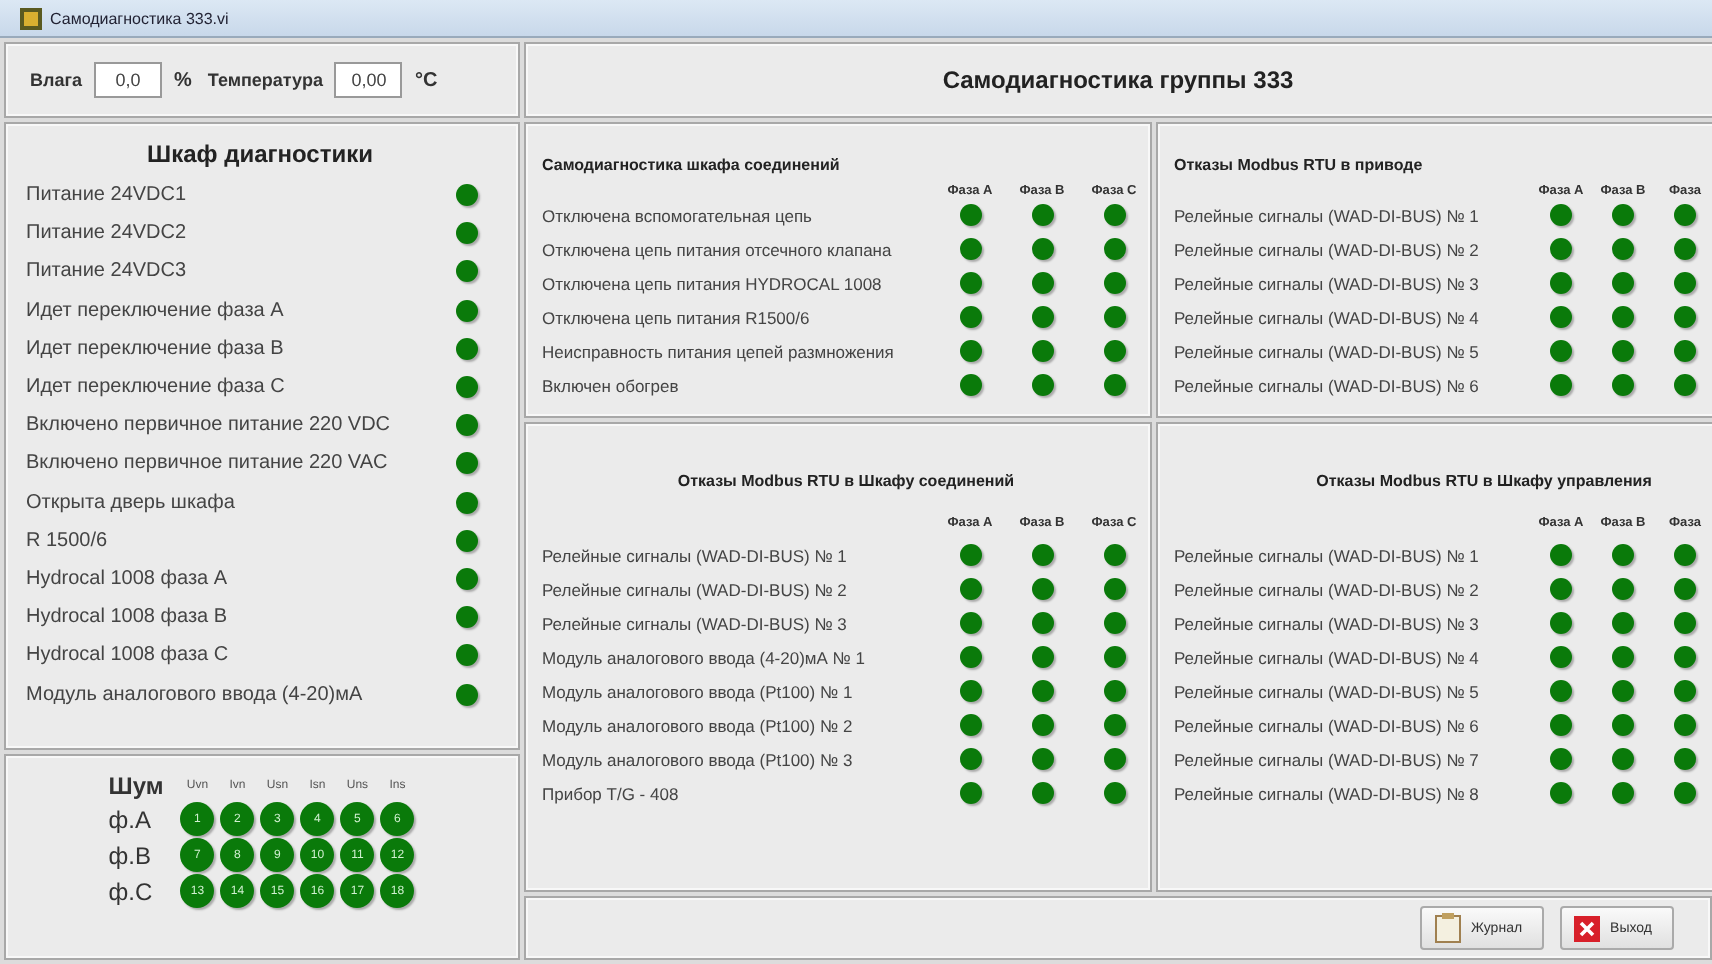  What do you see at coordinates (265, 80) in the screenshot?
I see `sensor-label: Температура` at bounding box center [265, 80].